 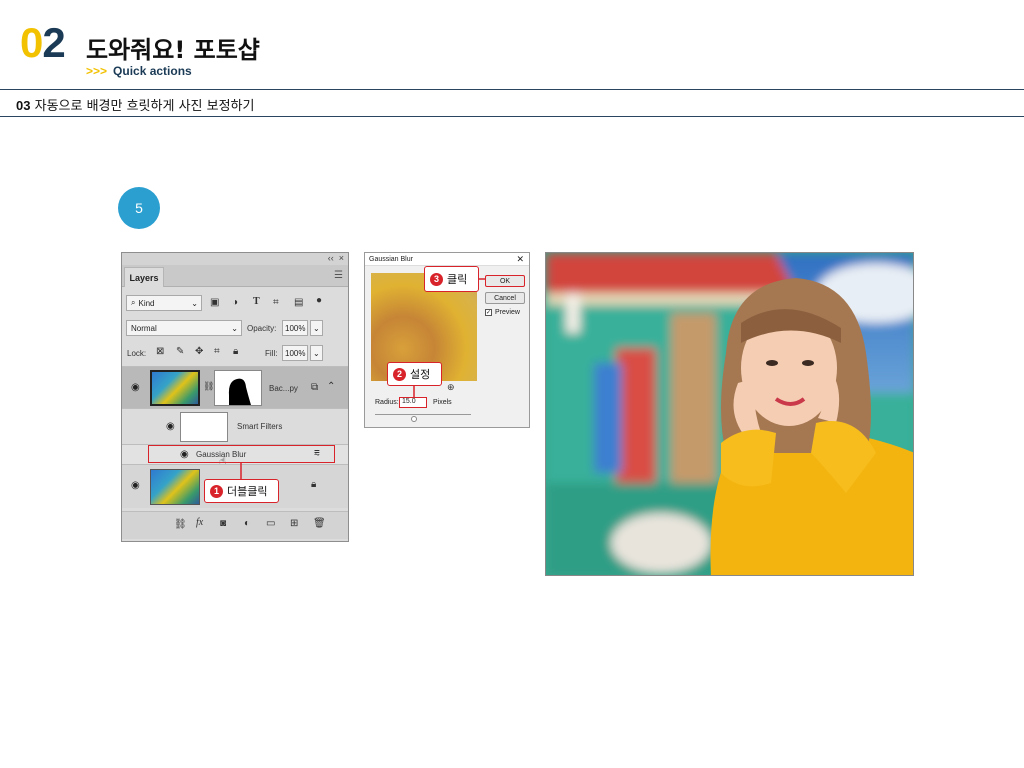 I want to click on panel-menu-icon: ☰, so click(x=338, y=275).